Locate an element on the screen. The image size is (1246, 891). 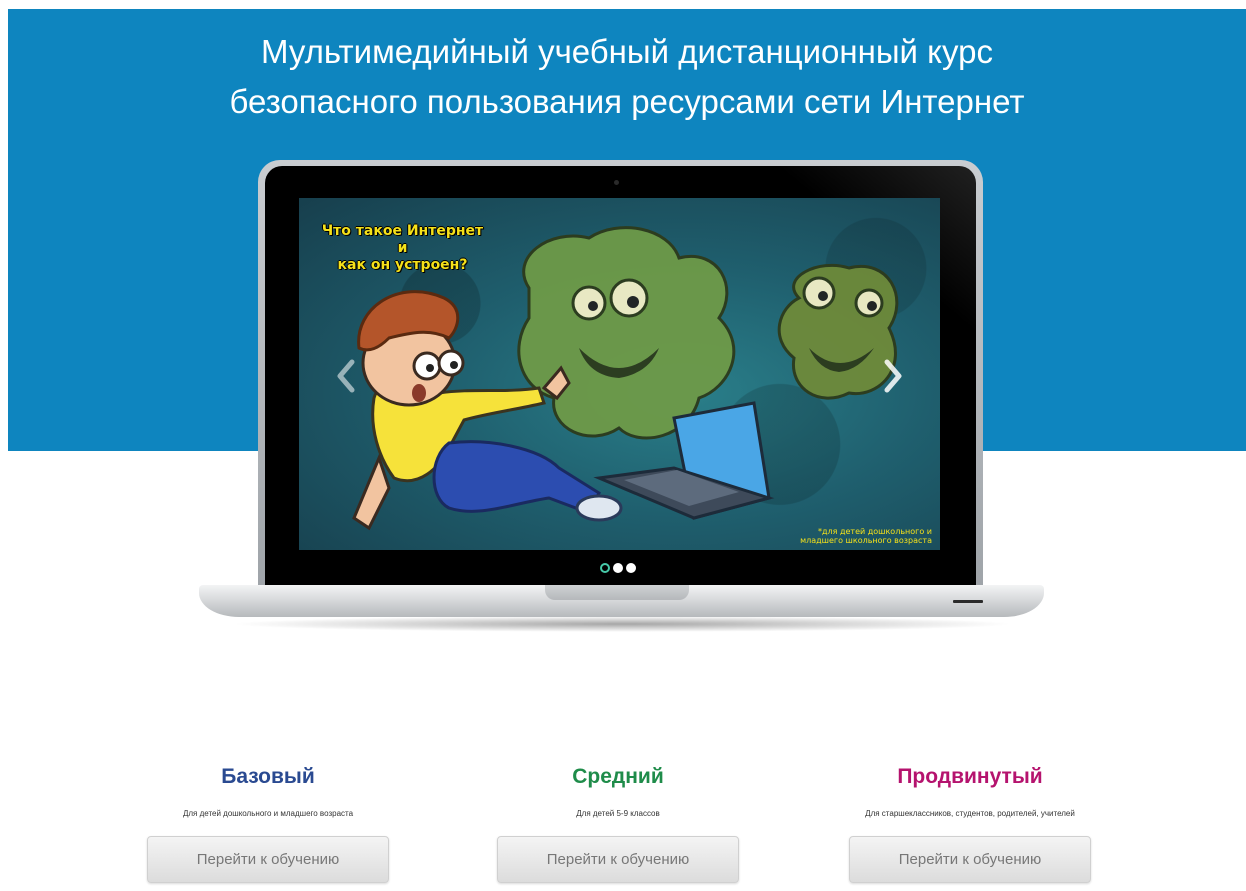
chevron-right-icon is located at coordinates (893, 376).